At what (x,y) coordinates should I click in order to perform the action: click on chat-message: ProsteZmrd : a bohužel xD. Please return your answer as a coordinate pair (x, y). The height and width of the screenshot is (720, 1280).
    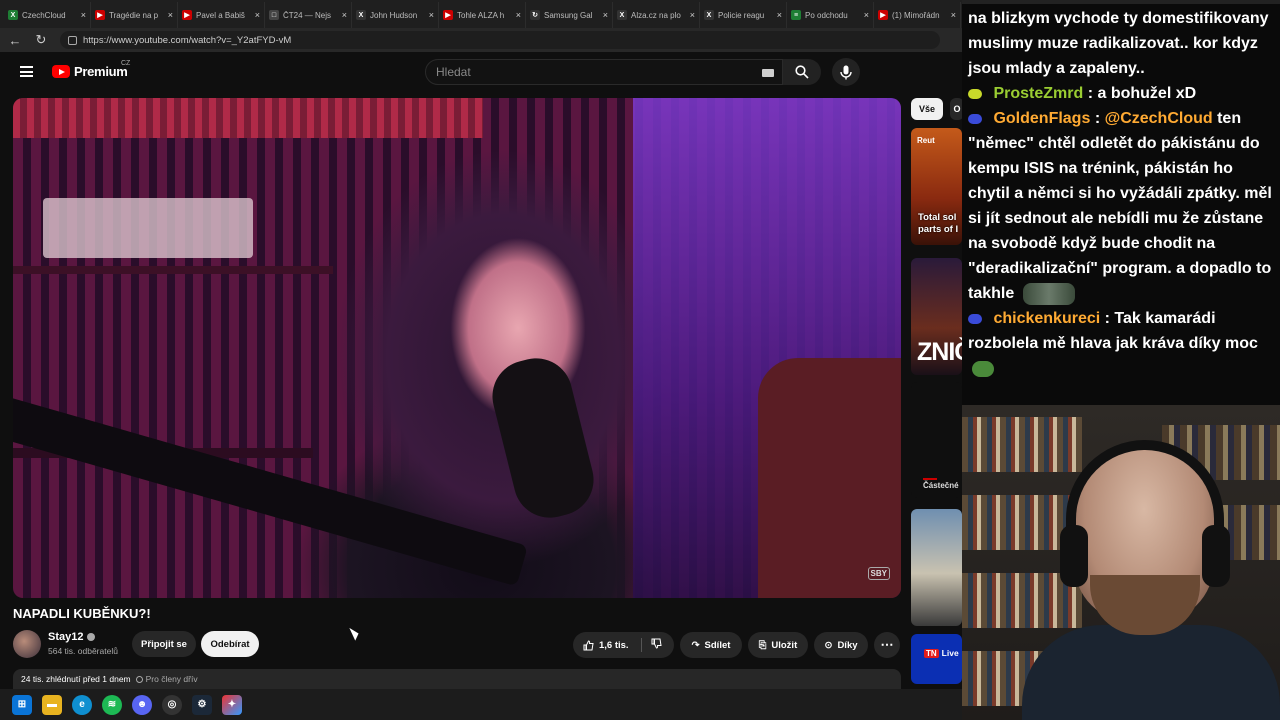
    Looking at the image, I should click on (1121, 93).